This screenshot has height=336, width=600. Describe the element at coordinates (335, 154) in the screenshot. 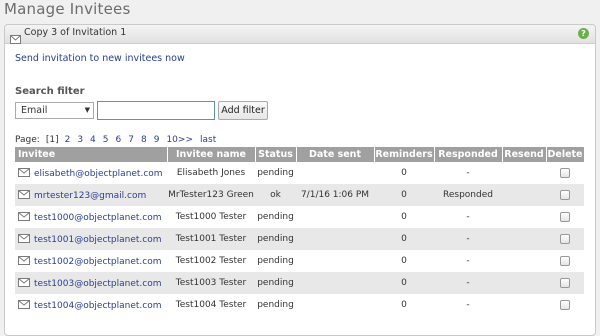

I see `col-date-sent: Date sent` at that location.